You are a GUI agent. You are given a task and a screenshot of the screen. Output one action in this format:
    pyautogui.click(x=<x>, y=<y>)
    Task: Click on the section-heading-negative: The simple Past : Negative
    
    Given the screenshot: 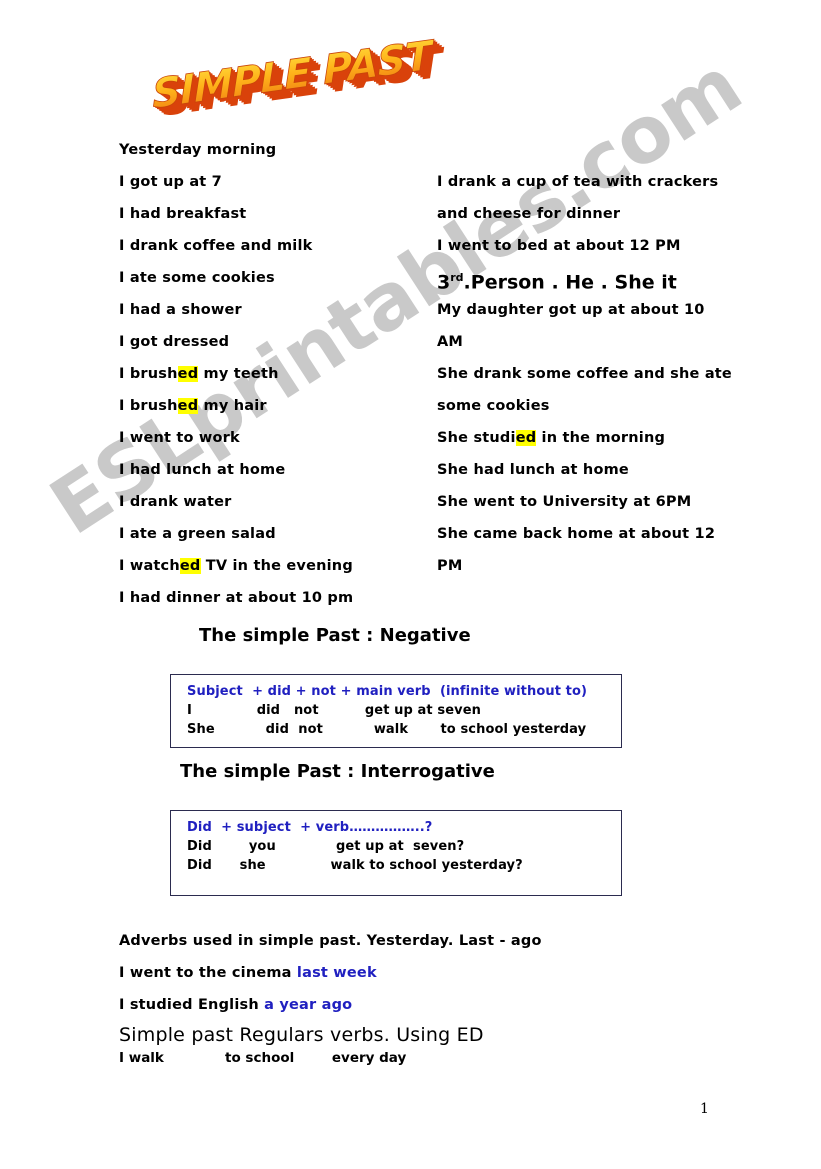 What is the action you would take?
    pyautogui.click(x=335, y=635)
    